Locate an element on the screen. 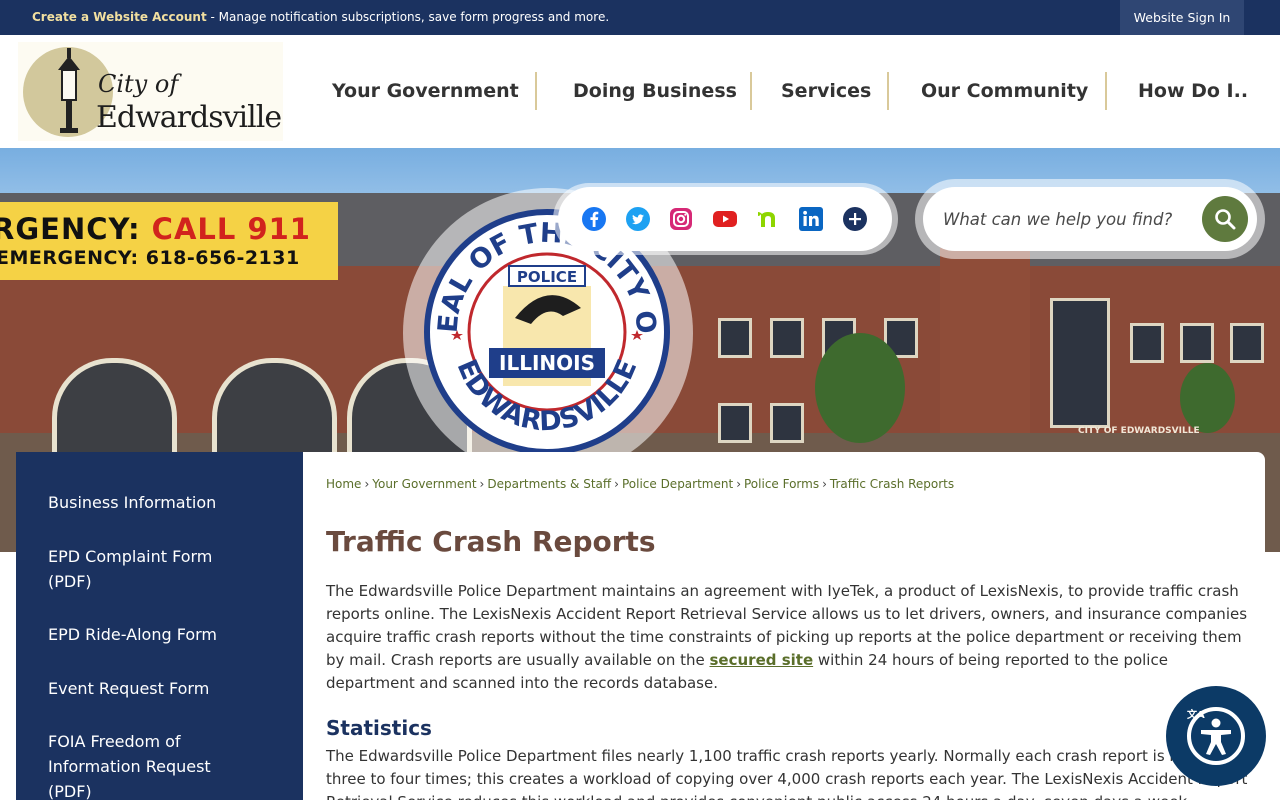  seal-banner: POLICE is located at coordinates (547, 277).